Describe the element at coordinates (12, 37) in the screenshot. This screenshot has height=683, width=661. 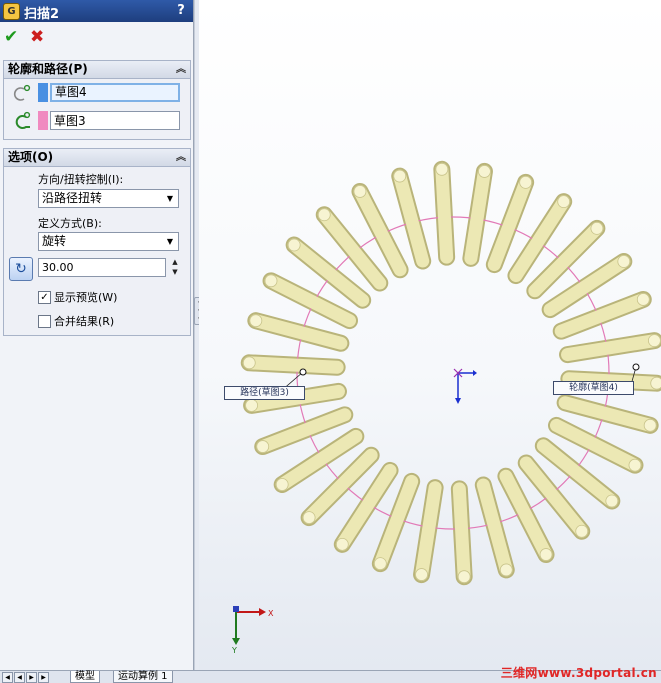
I see `ok-button: ✔` at that location.